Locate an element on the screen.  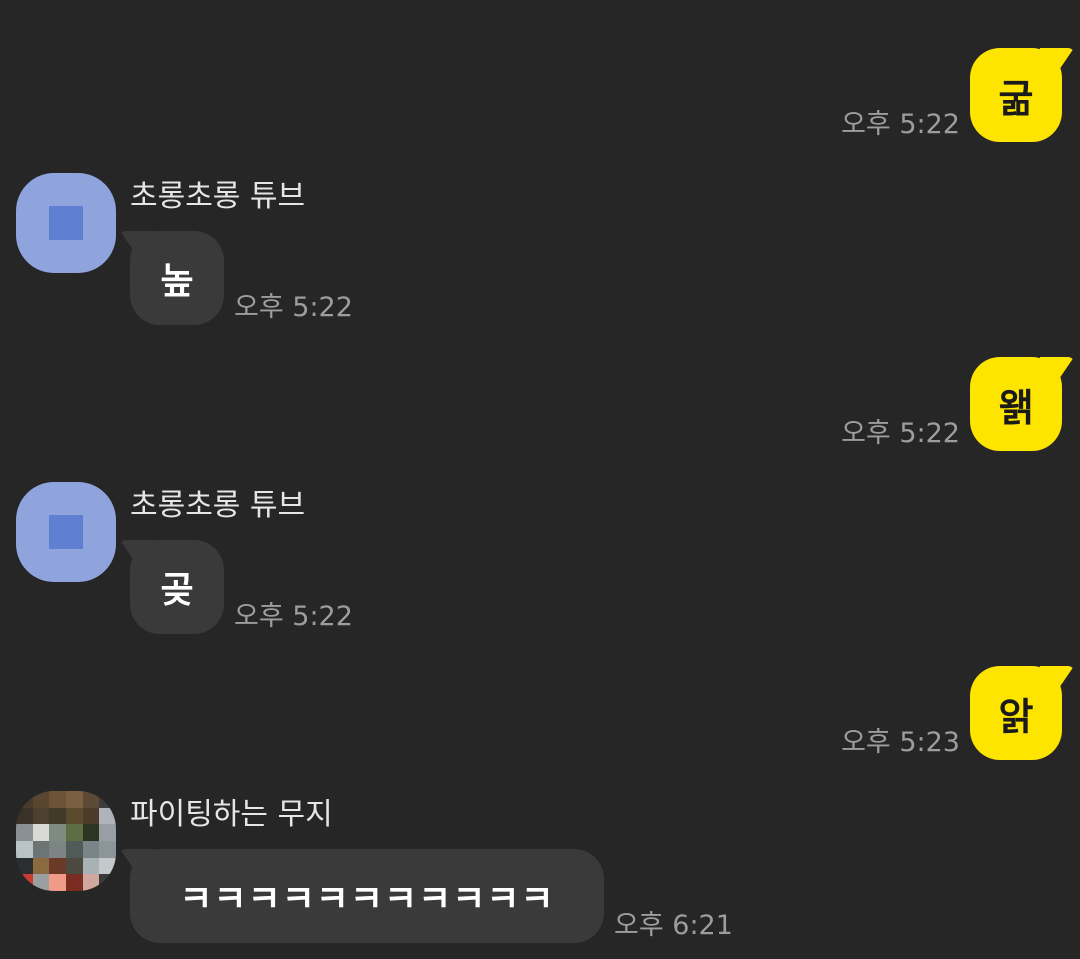
outgoing-message: 오후 5:23 앍 is located at coordinates (951, 713).